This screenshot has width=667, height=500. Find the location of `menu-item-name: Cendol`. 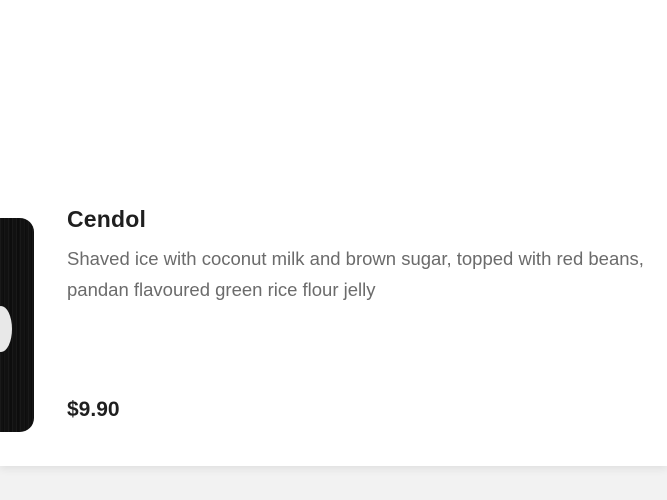

menu-item-name: Cendol is located at coordinates (107, 219).